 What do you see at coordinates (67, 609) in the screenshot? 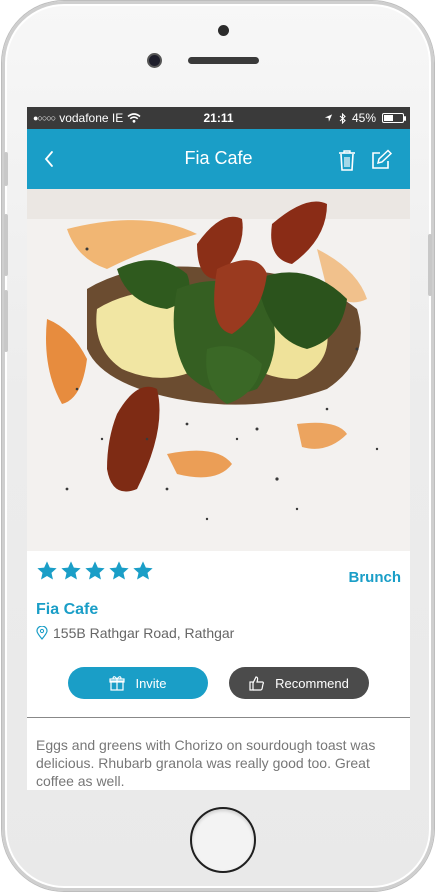
I see `place-name: Fia Cafe` at bounding box center [67, 609].